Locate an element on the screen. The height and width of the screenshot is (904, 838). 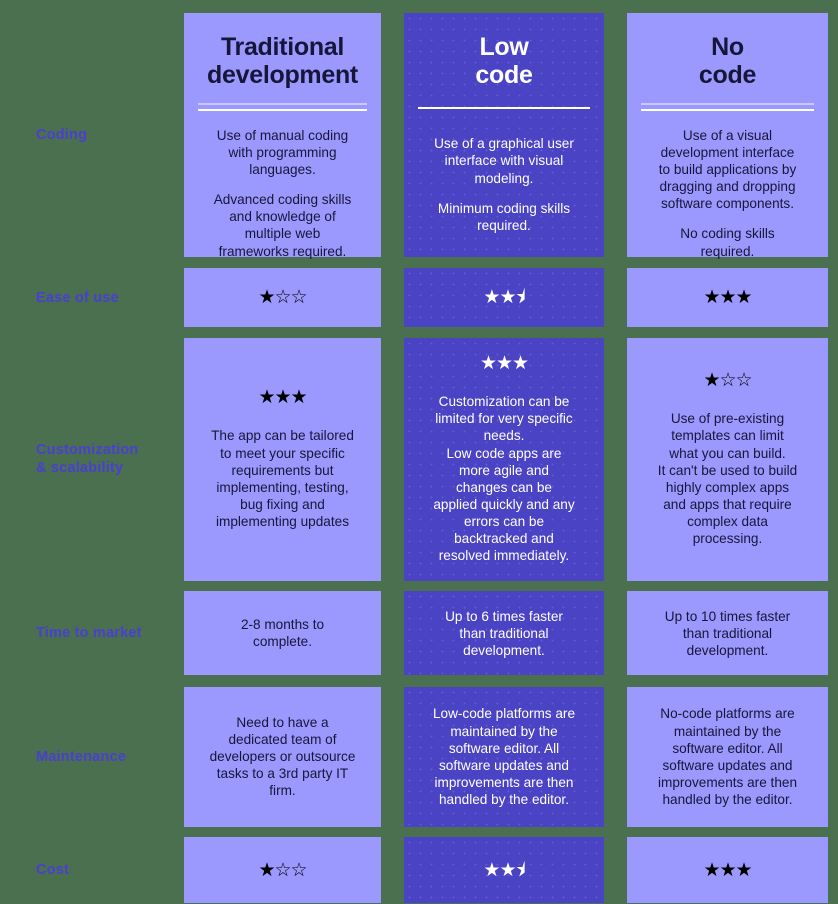
cell-paragraph: No coding skills required. is located at coordinates (727, 242).